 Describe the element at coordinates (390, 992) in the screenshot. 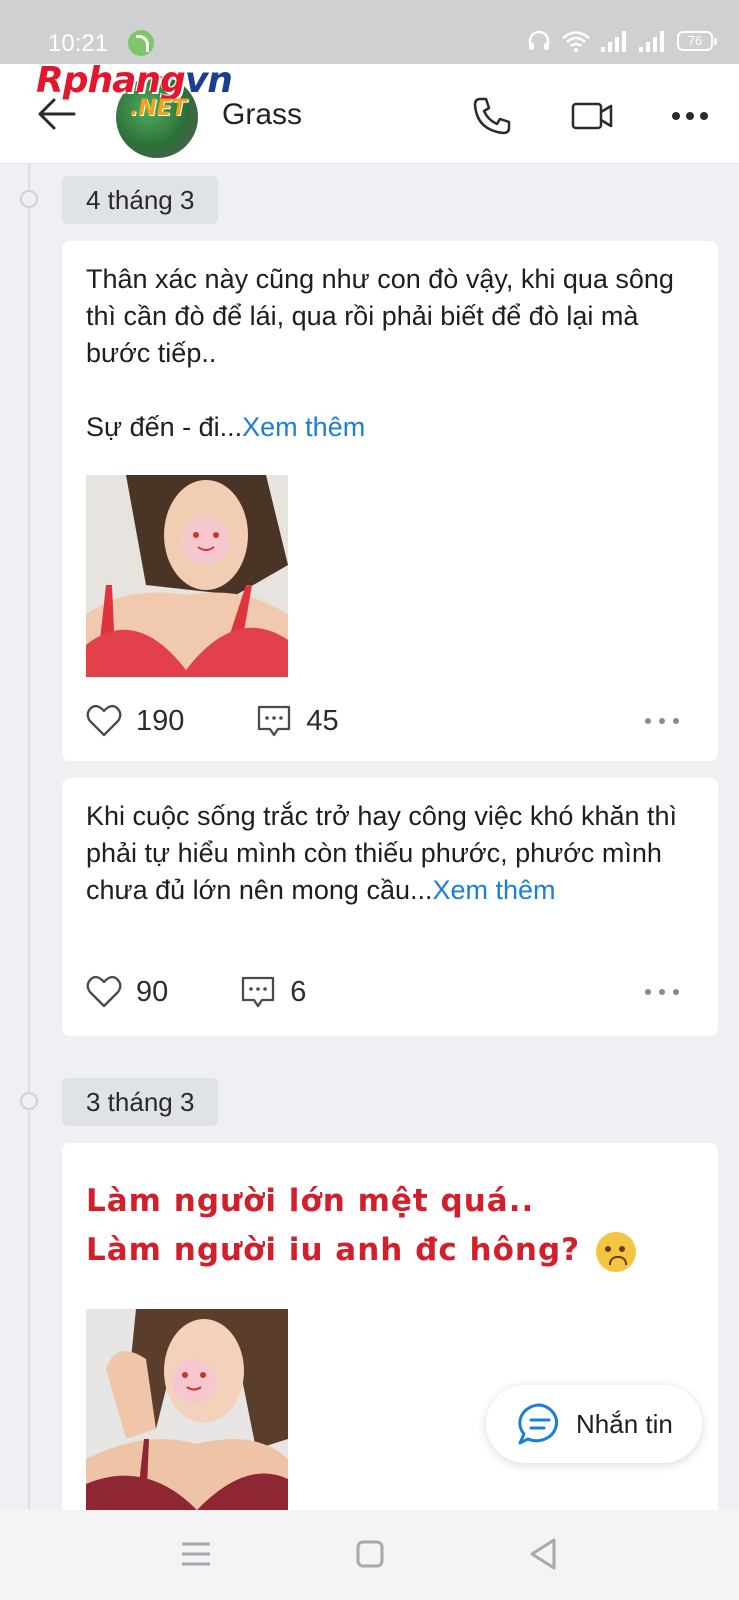

I see `reaction-row: 90 6` at that location.